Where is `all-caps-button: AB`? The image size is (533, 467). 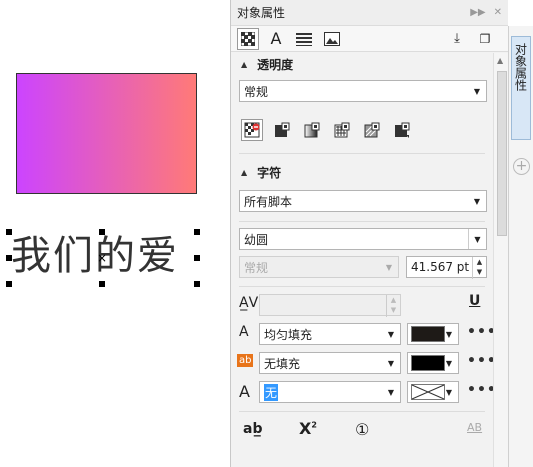
all-caps-button: AB is located at coordinates (474, 427).